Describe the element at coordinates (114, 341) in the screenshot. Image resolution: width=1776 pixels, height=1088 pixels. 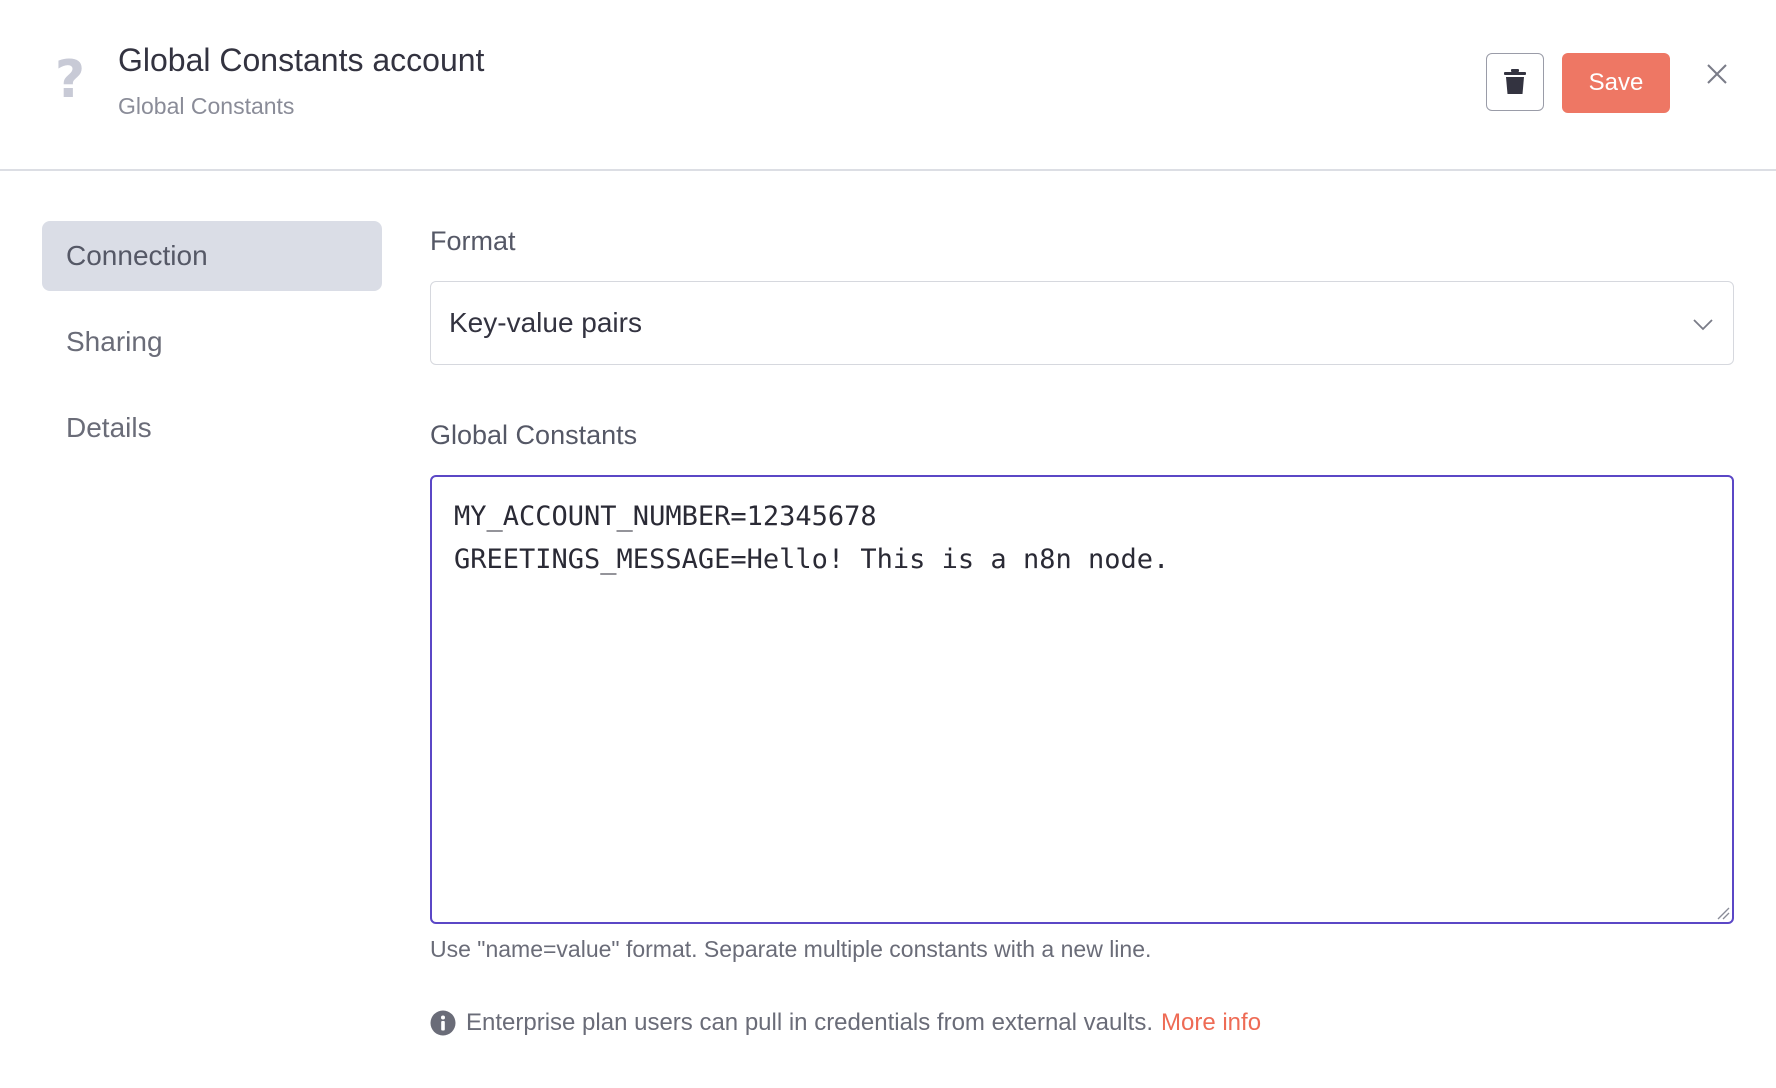
I see `sidebar-item-label: Sharing` at that location.